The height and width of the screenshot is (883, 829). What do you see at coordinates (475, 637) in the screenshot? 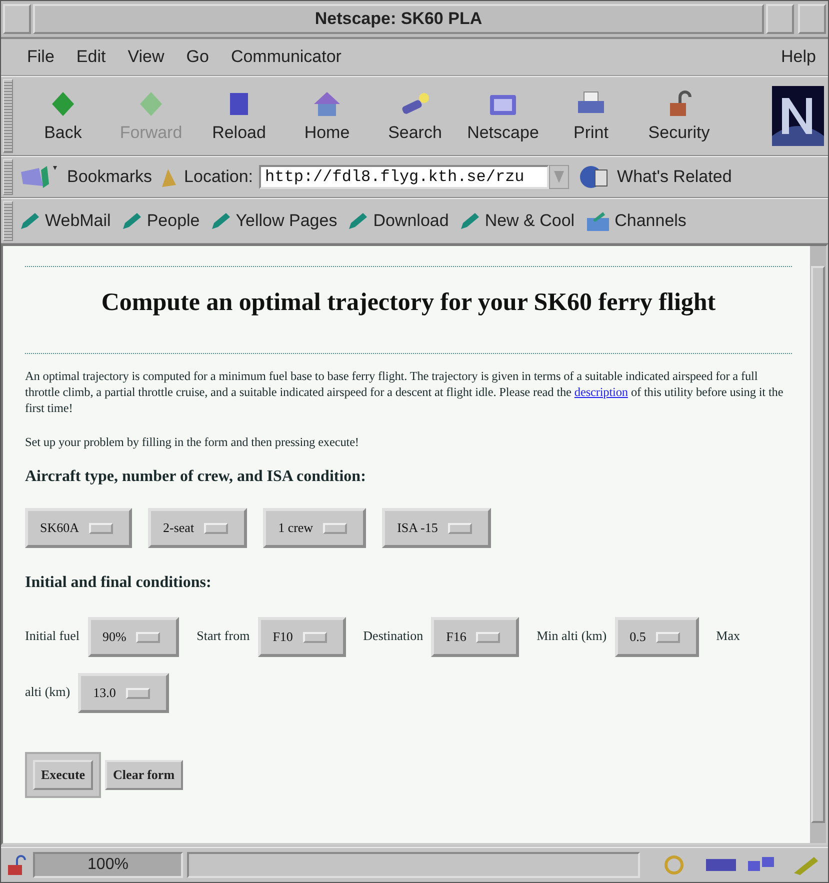
I see `option-menu: F16` at bounding box center [475, 637].